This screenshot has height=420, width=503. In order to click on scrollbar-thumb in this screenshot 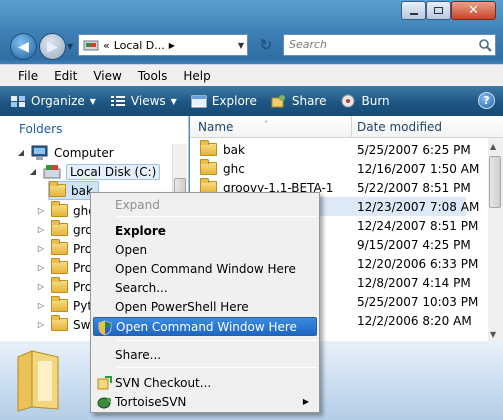, I will do `click(495, 182)`.